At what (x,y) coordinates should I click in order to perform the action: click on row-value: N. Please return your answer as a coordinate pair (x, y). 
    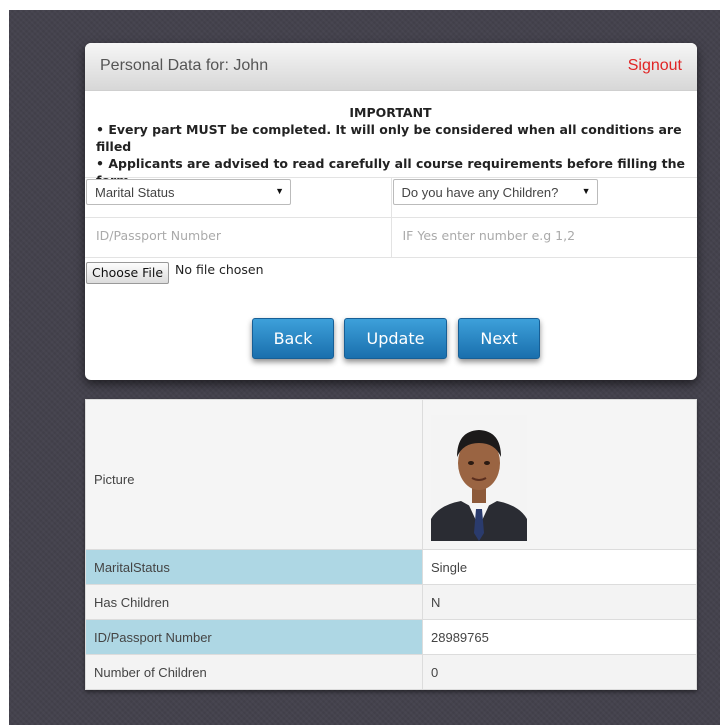
    Looking at the image, I should click on (559, 602).